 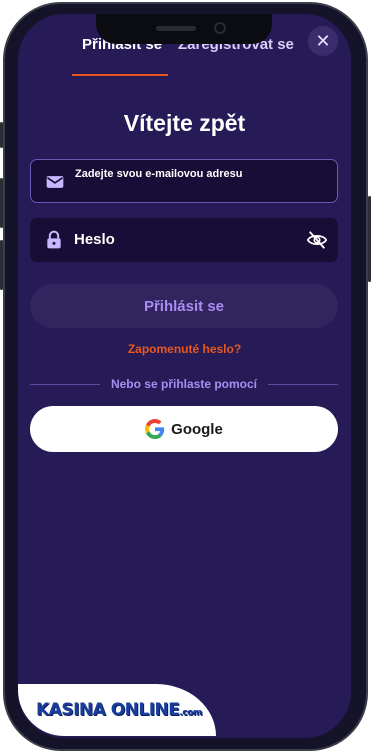 I want to click on speaker-grille, so click(x=176, y=28).